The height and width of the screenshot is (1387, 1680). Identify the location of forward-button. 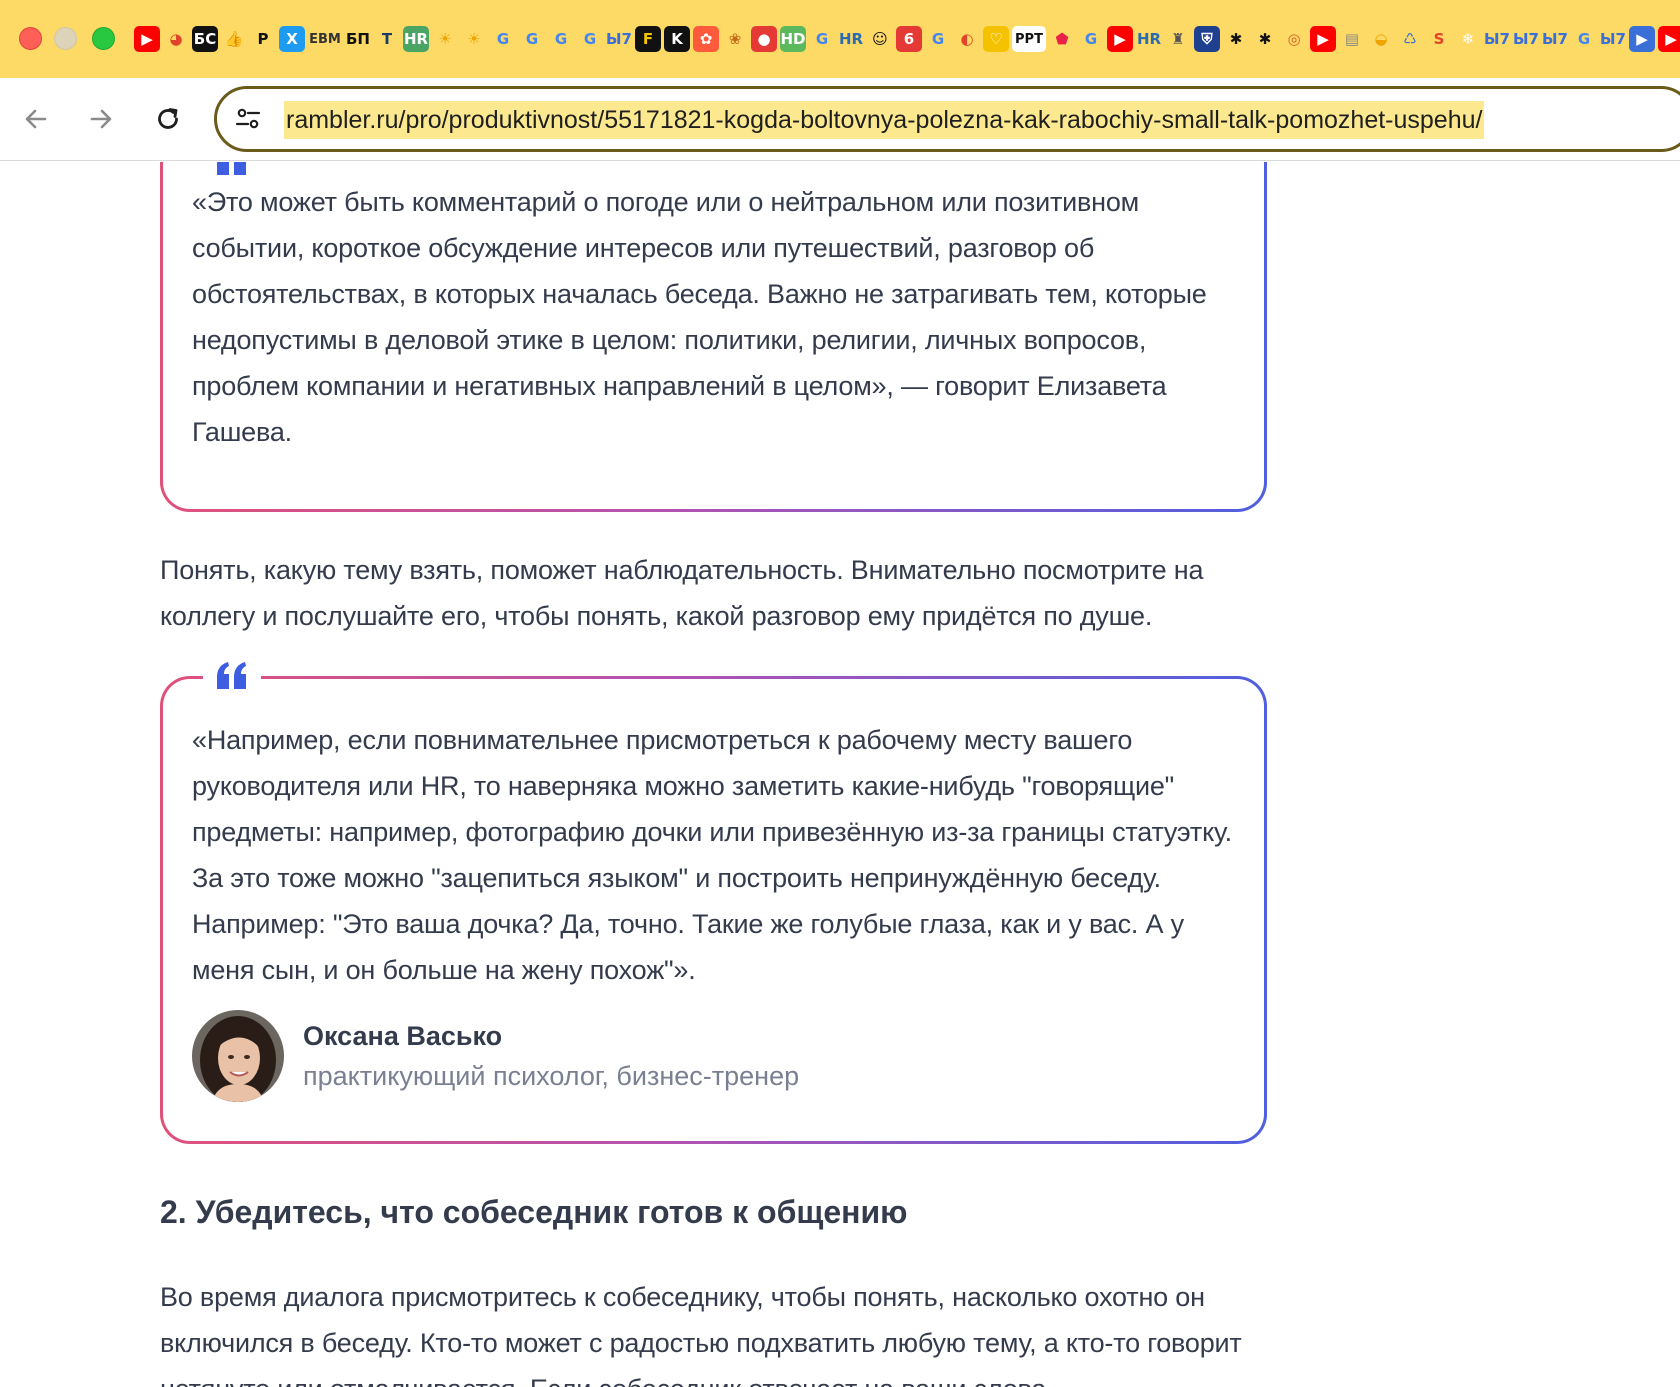
(101, 119).